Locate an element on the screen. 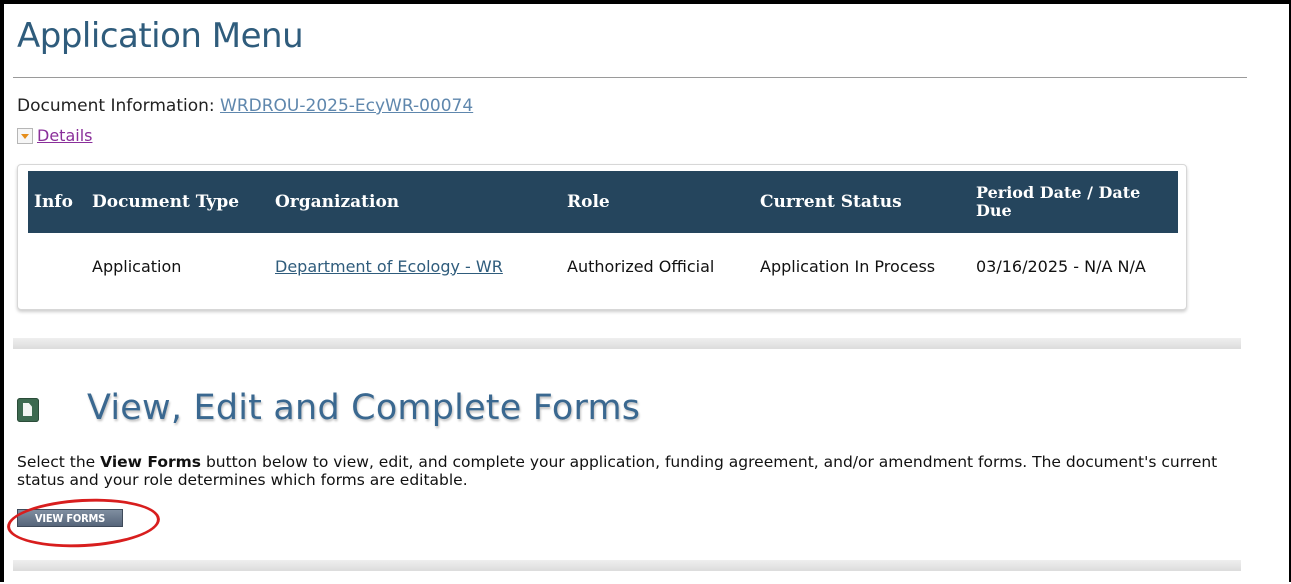 The width and height of the screenshot is (1291, 584). section-separator is located at coordinates (627, 343).